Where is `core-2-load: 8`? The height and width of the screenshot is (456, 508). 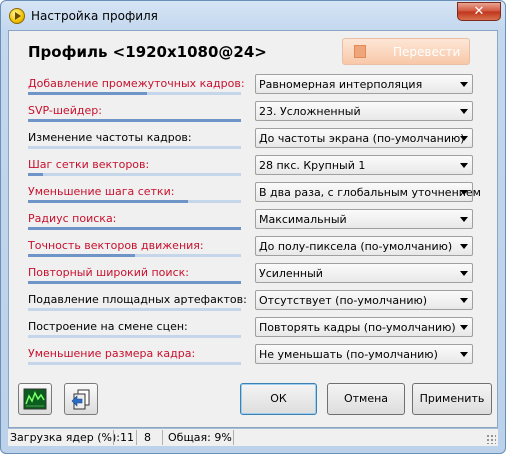 core-2-load: 8 is located at coordinates (147, 437).